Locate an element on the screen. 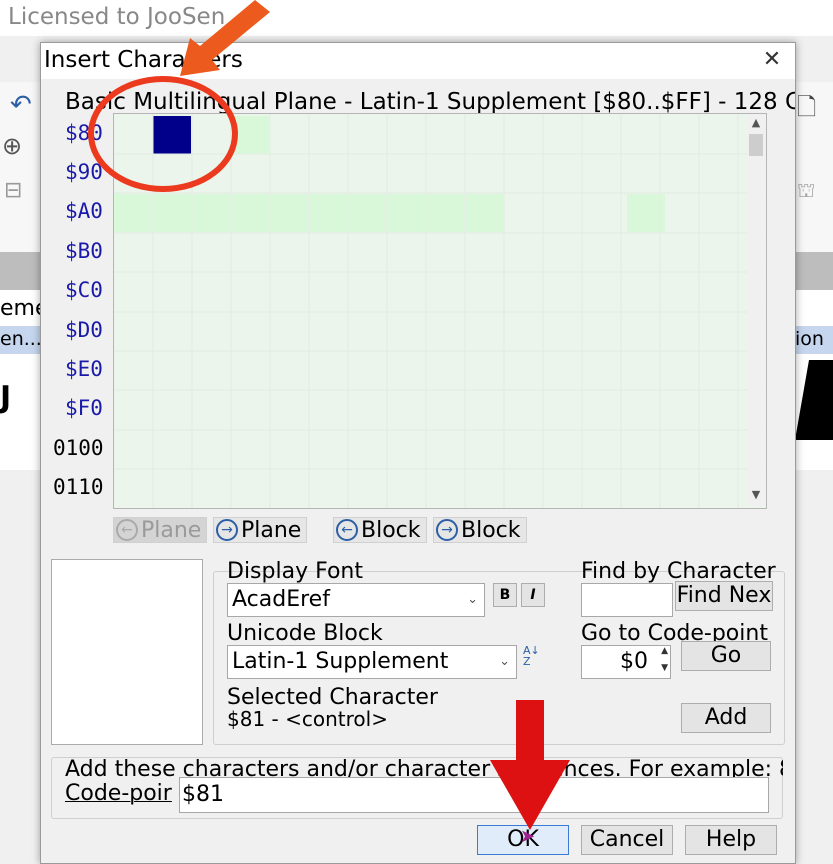 This screenshot has height=864, width=833. unicode-block-select: Latin-1 Supplement ⌄ is located at coordinates (372, 662).